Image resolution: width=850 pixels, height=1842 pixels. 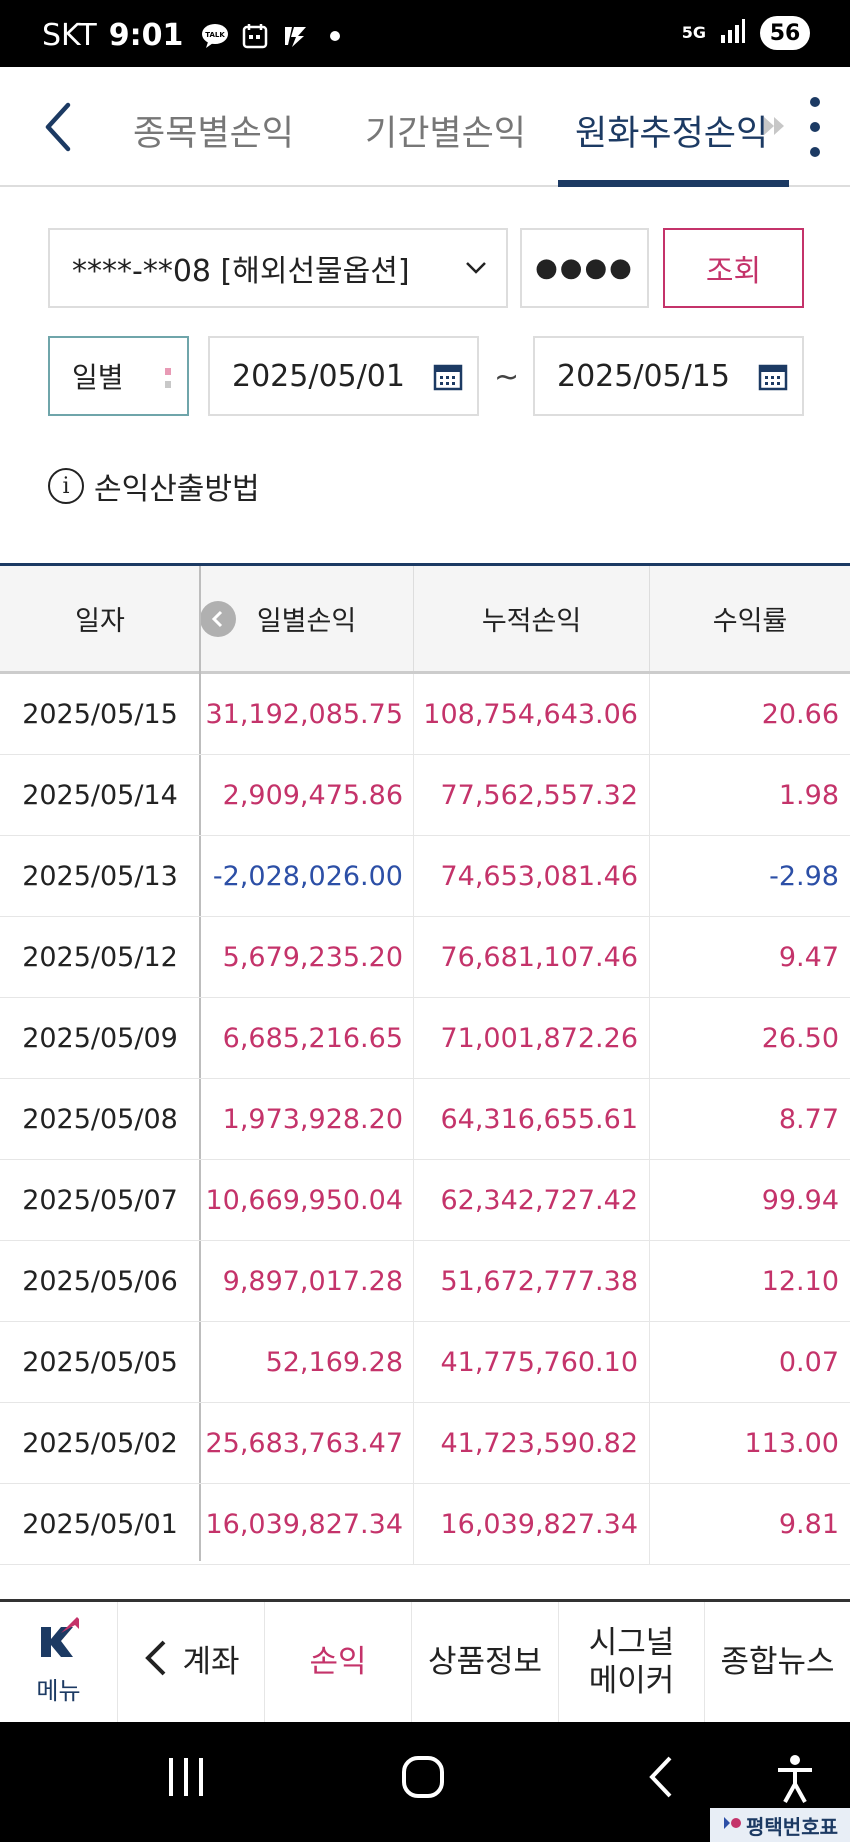 I want to click on cell-date: 2025/05/15, so click(x=100, y=714).